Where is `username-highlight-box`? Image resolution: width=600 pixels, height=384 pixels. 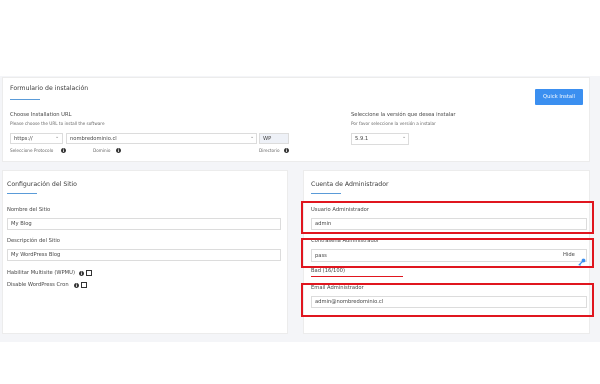
username-highlight-box is located at coordinates (447, 217).